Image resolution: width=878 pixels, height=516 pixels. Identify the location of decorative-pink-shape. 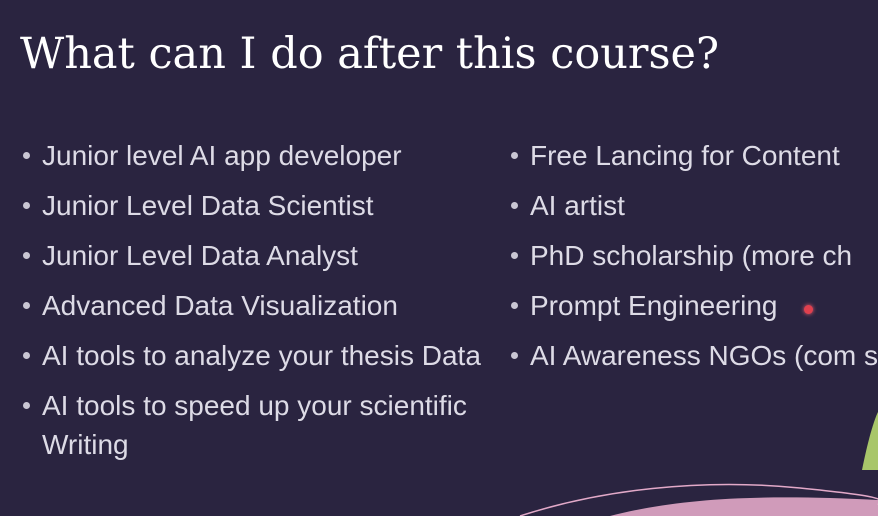
(744, 506).